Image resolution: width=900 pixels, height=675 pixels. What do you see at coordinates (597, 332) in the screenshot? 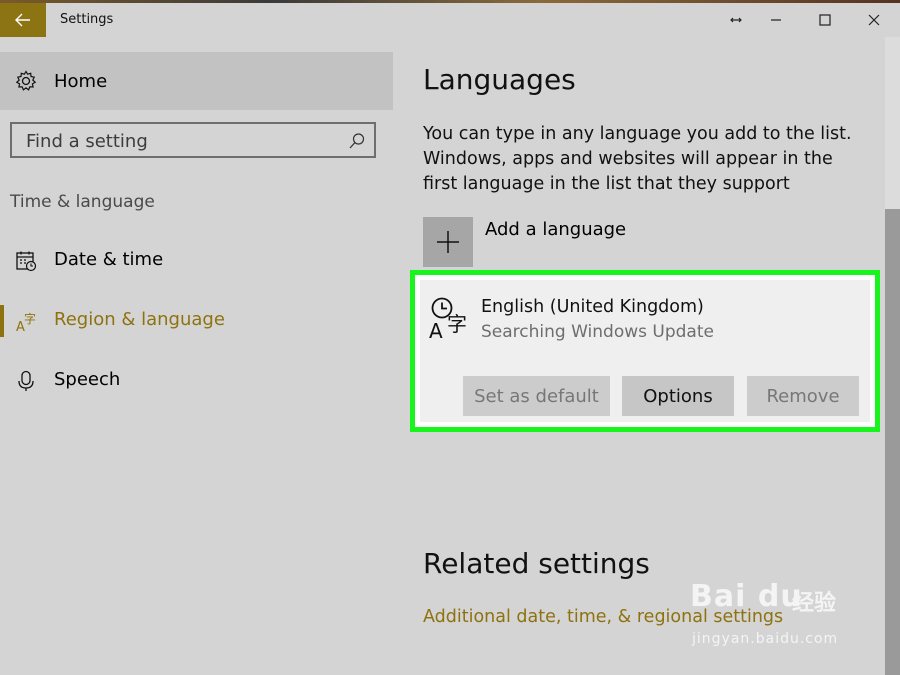
I see `language-status: Searching Windows Update` at bounding box center [597, 332].